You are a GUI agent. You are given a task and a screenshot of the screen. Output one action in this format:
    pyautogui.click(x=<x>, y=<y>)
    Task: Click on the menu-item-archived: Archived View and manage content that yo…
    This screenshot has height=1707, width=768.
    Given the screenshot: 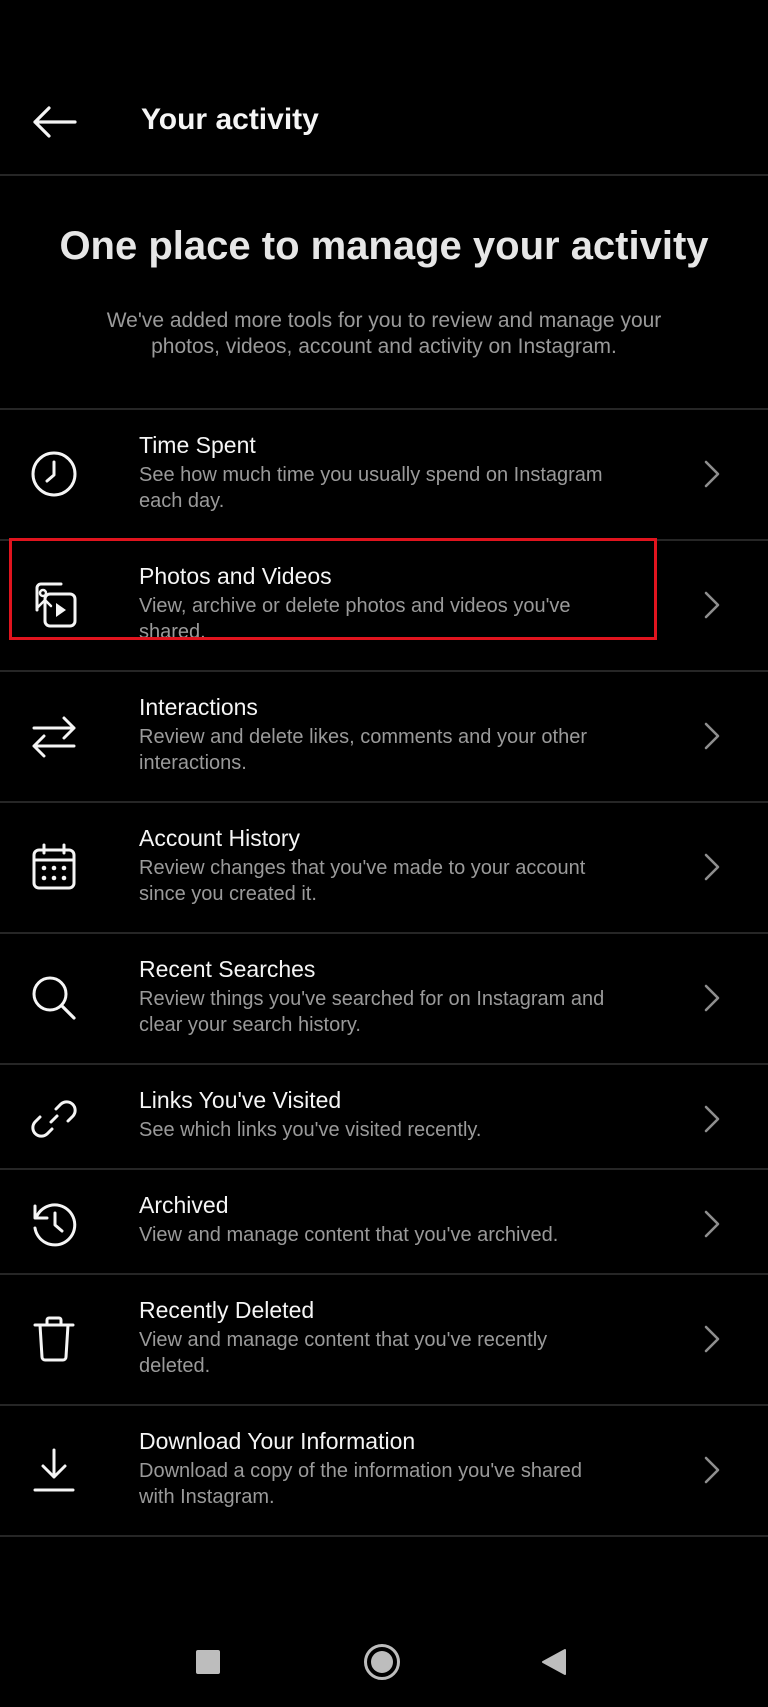 What is the action you would take?
    pyautogui.click(x=384, y=1222)
    